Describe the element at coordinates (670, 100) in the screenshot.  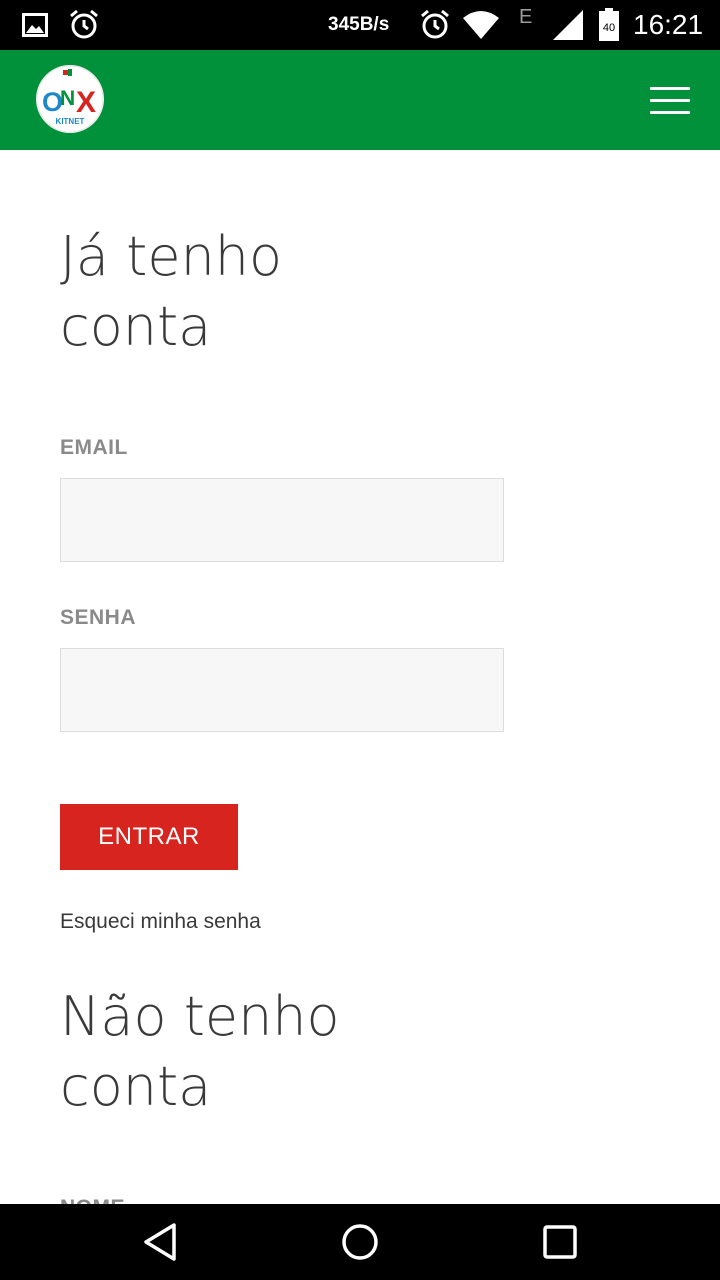
I see `hamburger-menu-icon` at that location.